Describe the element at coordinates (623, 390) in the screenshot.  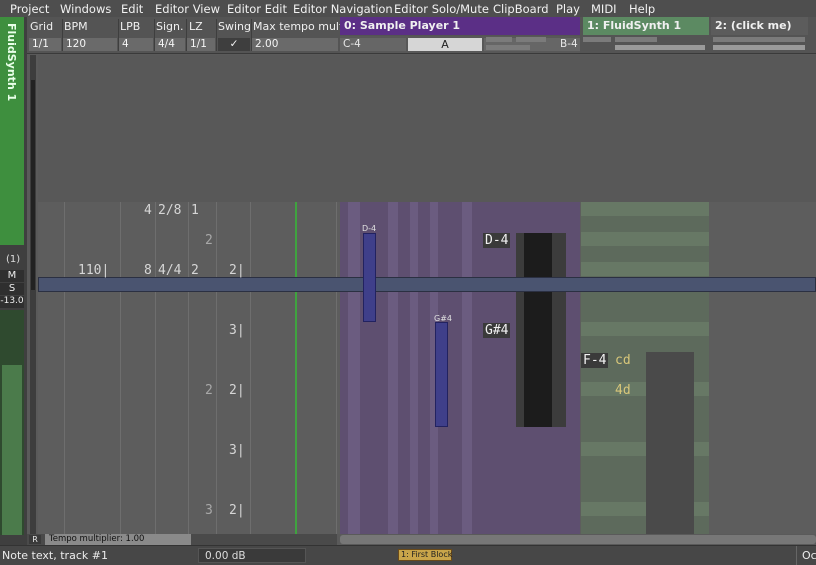
I see `note-velocity-text: 4d` at that location.